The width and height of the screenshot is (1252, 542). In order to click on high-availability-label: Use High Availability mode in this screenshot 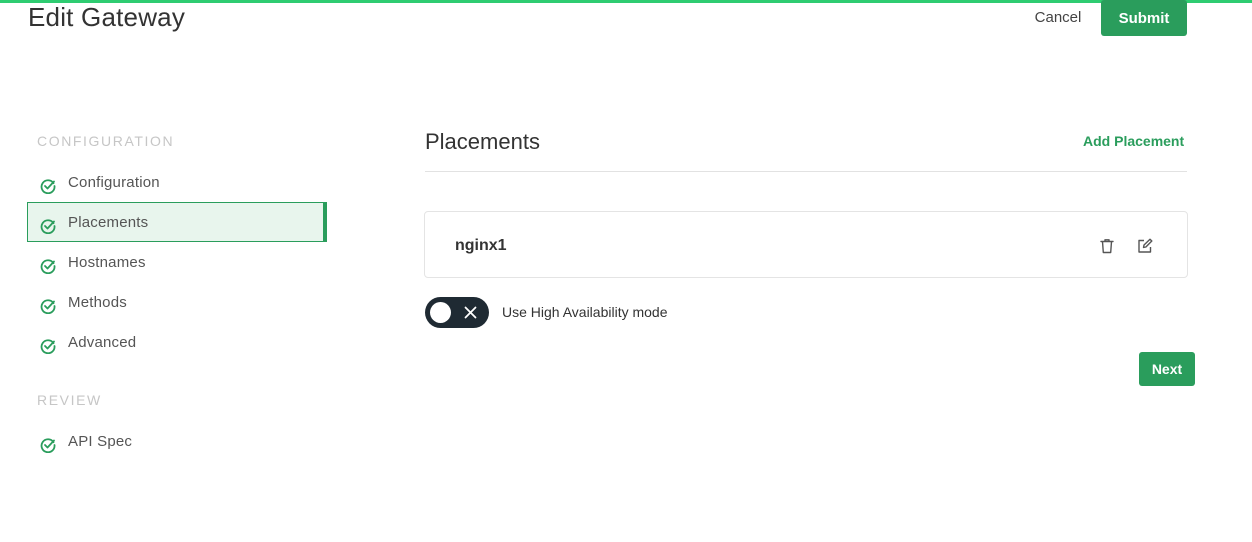, I will do `click(585, 312)`.